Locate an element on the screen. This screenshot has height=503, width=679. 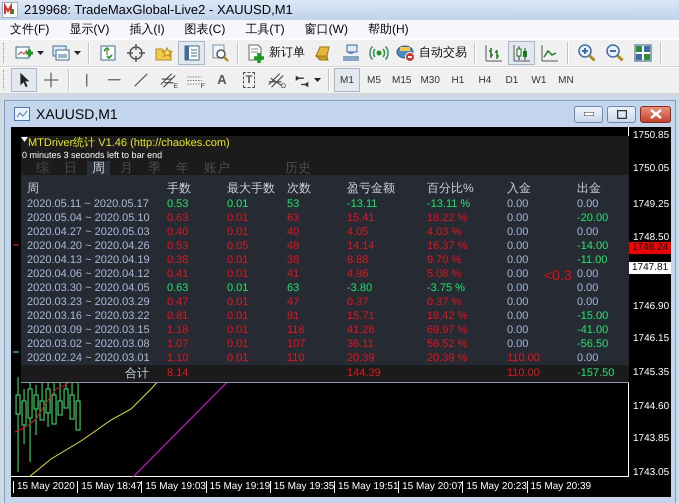
magnifier-icon is located at coordinates (220, 52).